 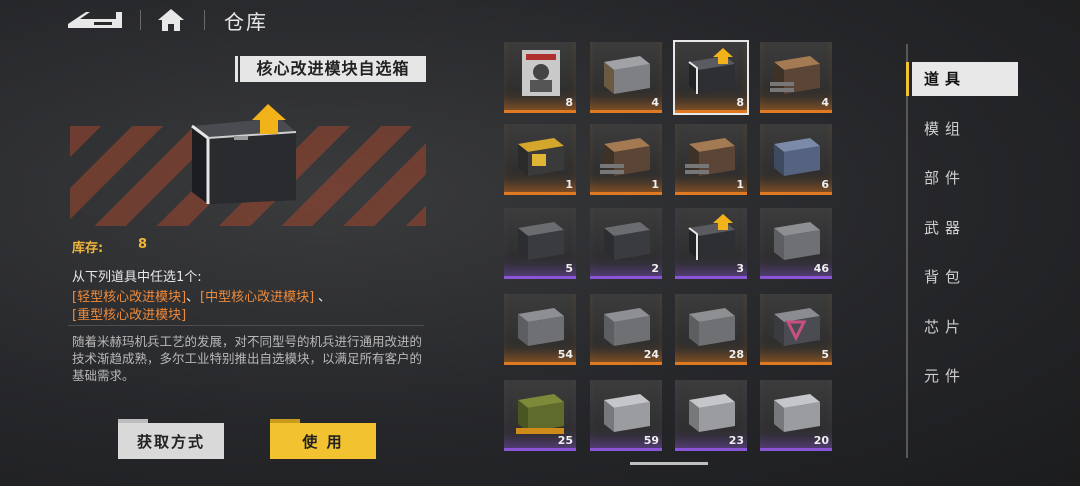 I want to click on back-button, so click(x=95, y=20).